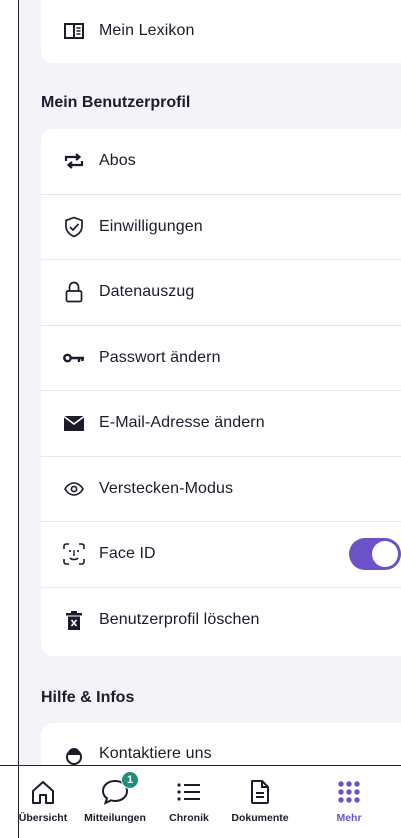 The image size is (401, 838). I want to click on tab-mehr: Mehr, so click(349, 802).